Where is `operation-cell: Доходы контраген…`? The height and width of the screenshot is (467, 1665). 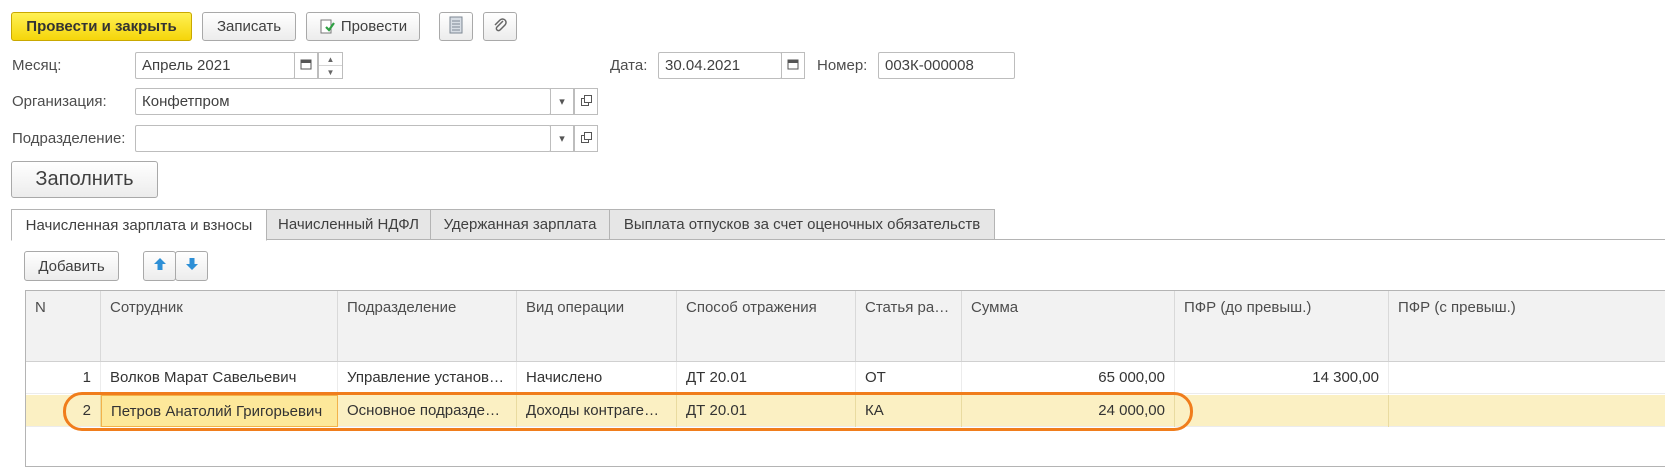 operation-cell: Доходы контраген… is located at coordinates (597, 411).